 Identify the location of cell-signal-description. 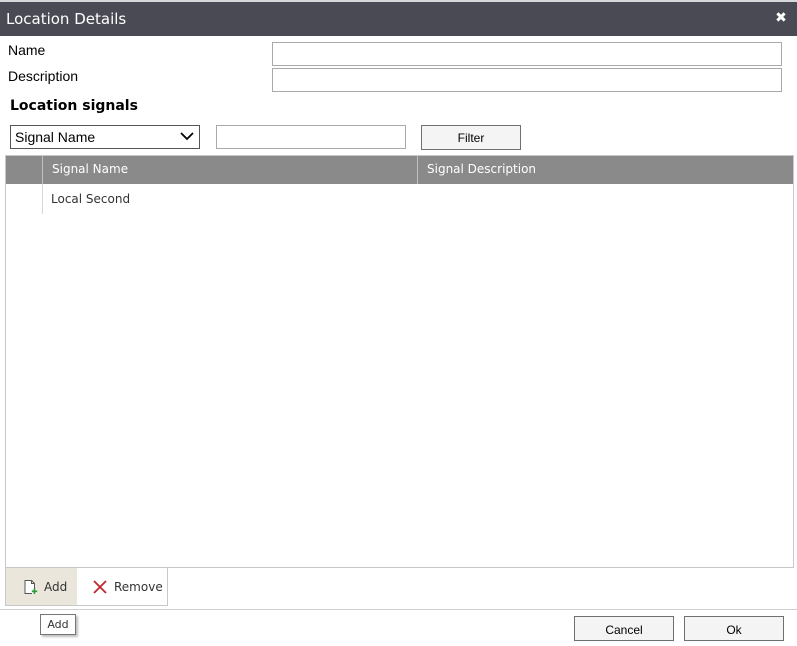
(605, 199).